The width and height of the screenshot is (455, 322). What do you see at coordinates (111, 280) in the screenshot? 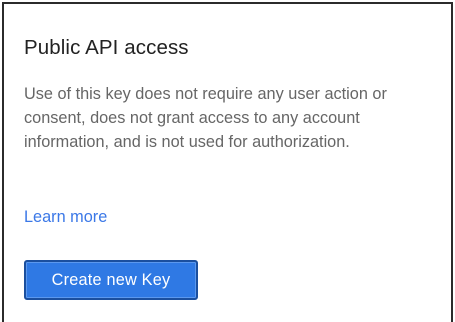
I see `create-new-key-button: Create new Key` at bounding box center [111, 280].